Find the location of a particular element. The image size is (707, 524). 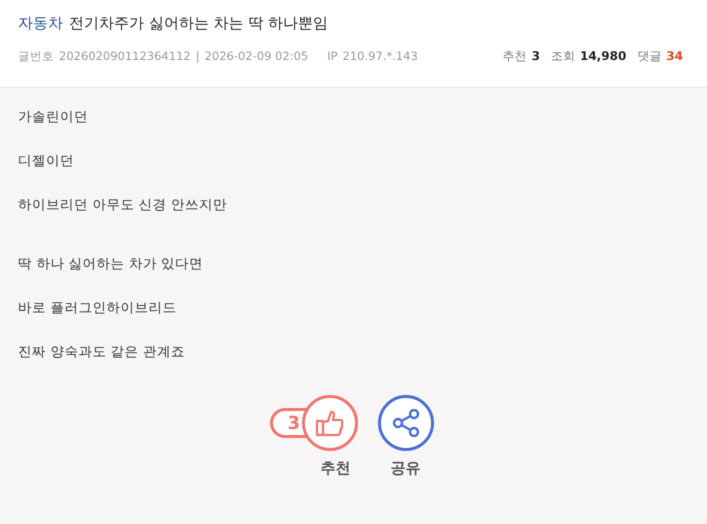

category-link: 자동차 is located at coordinates (40, 23).